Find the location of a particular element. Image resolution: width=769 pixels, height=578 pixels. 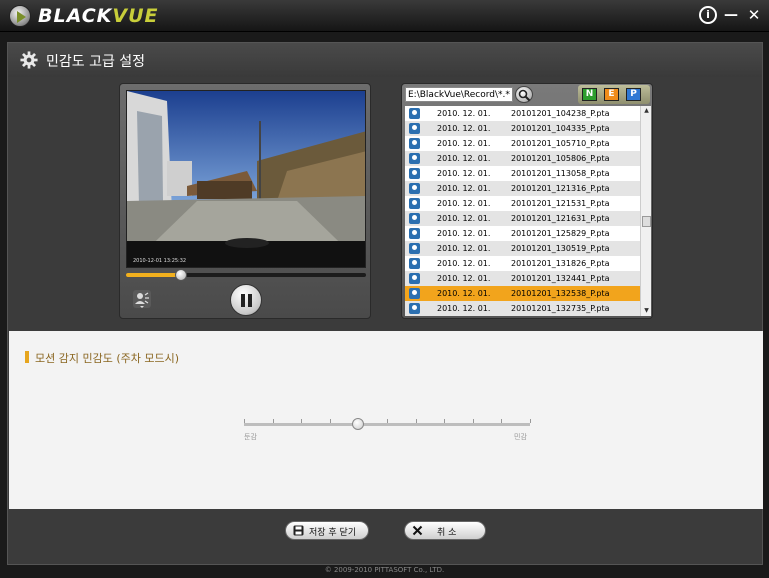

file-name: 20101201_121531_P.pta is located at coordinates (560, 203).